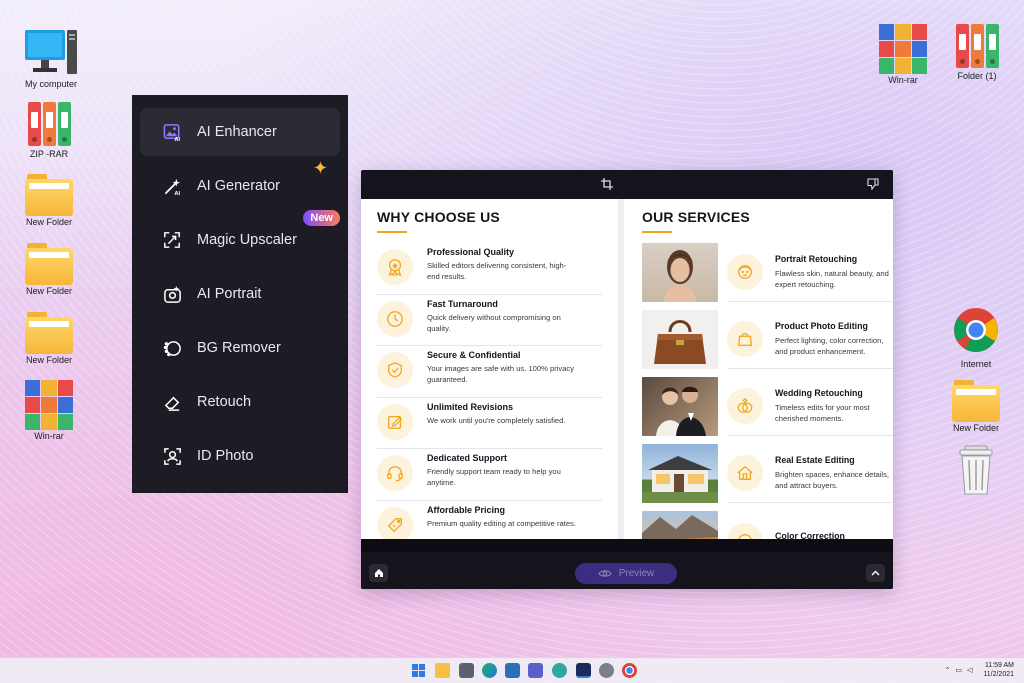 Image resolution: width=1024 pixels, height=683 pixels. I want to click on menu-item-bg-remover: BG Remover, so click(240, 348).